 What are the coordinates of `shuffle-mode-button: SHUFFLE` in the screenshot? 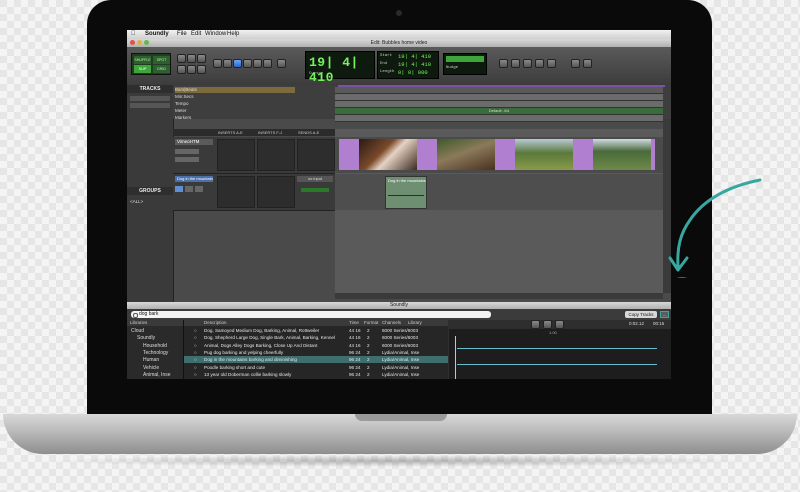 It's located at (142, 60).